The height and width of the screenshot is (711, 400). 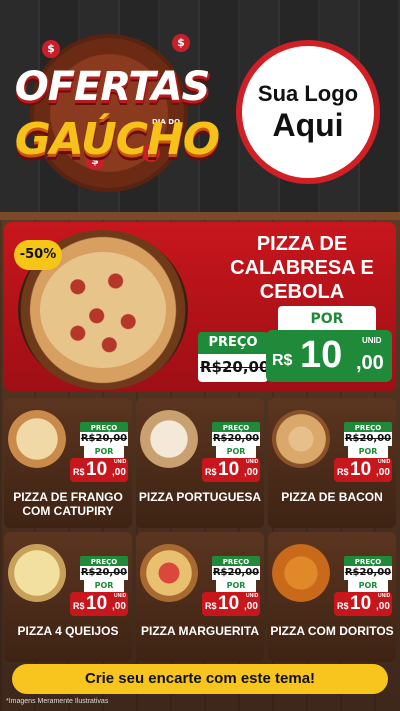 What do you see at coordinates (57, 701) in the screenshot?
I see `disclaimer-text: *Imagens Meramente Ilustrativas` at bounding box center [57, 701].